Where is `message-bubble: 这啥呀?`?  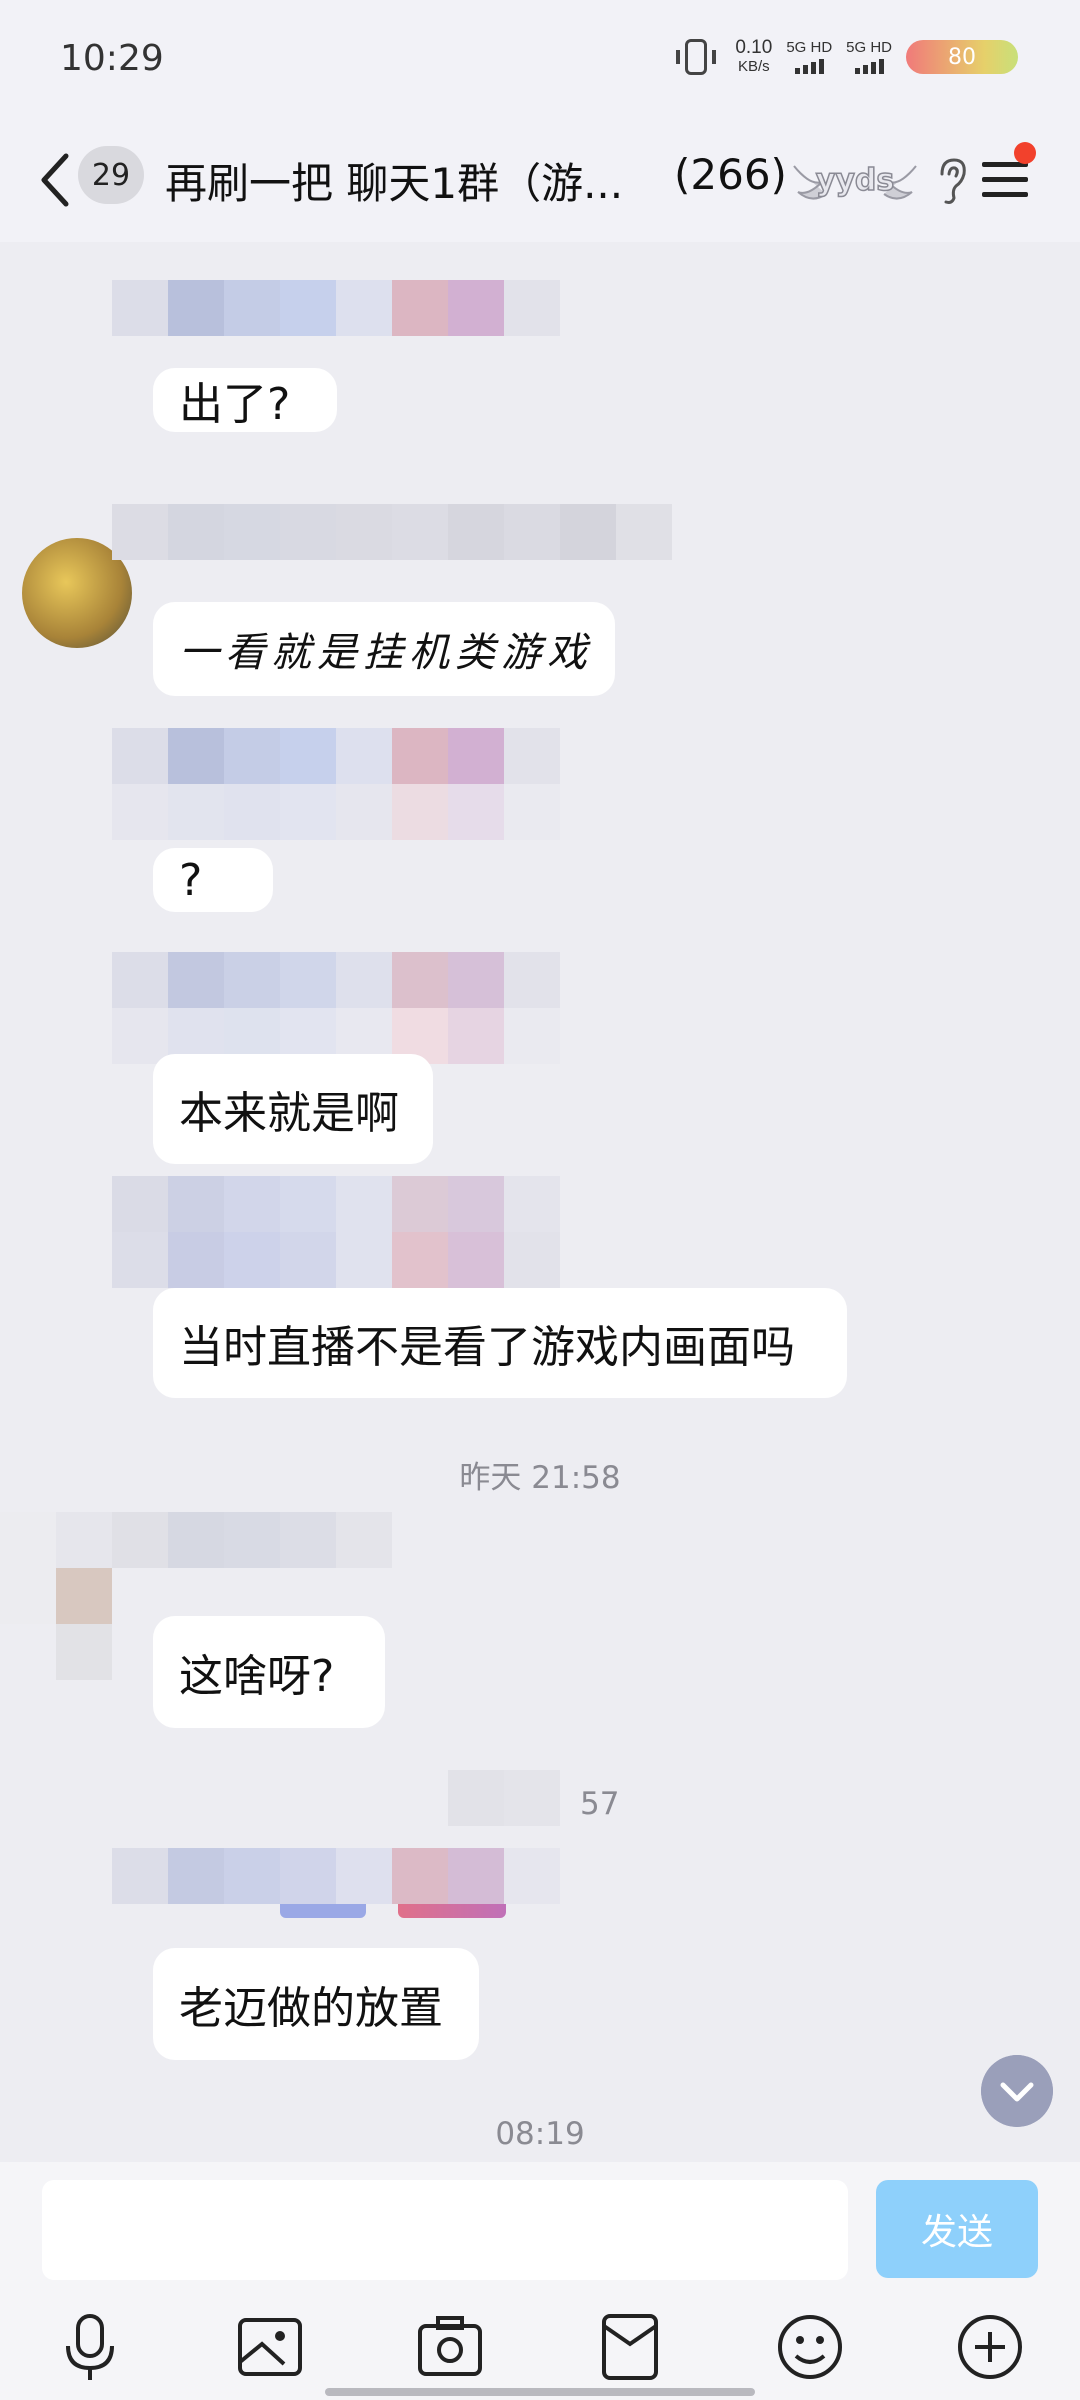
message-bubble: 这啥呀? is located at coordinates (269, 1672).